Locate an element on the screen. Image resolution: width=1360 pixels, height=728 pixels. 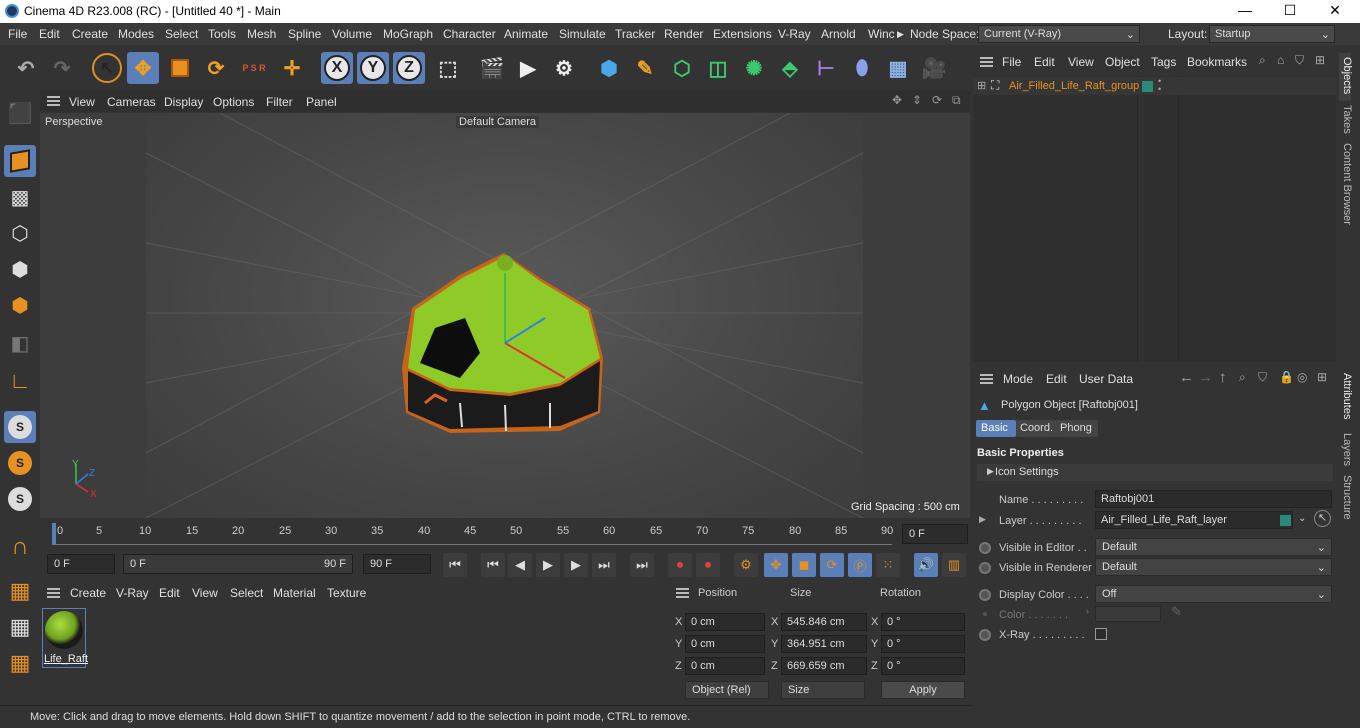
key-position-icon: ✥ is located at coordinates (776, 565).